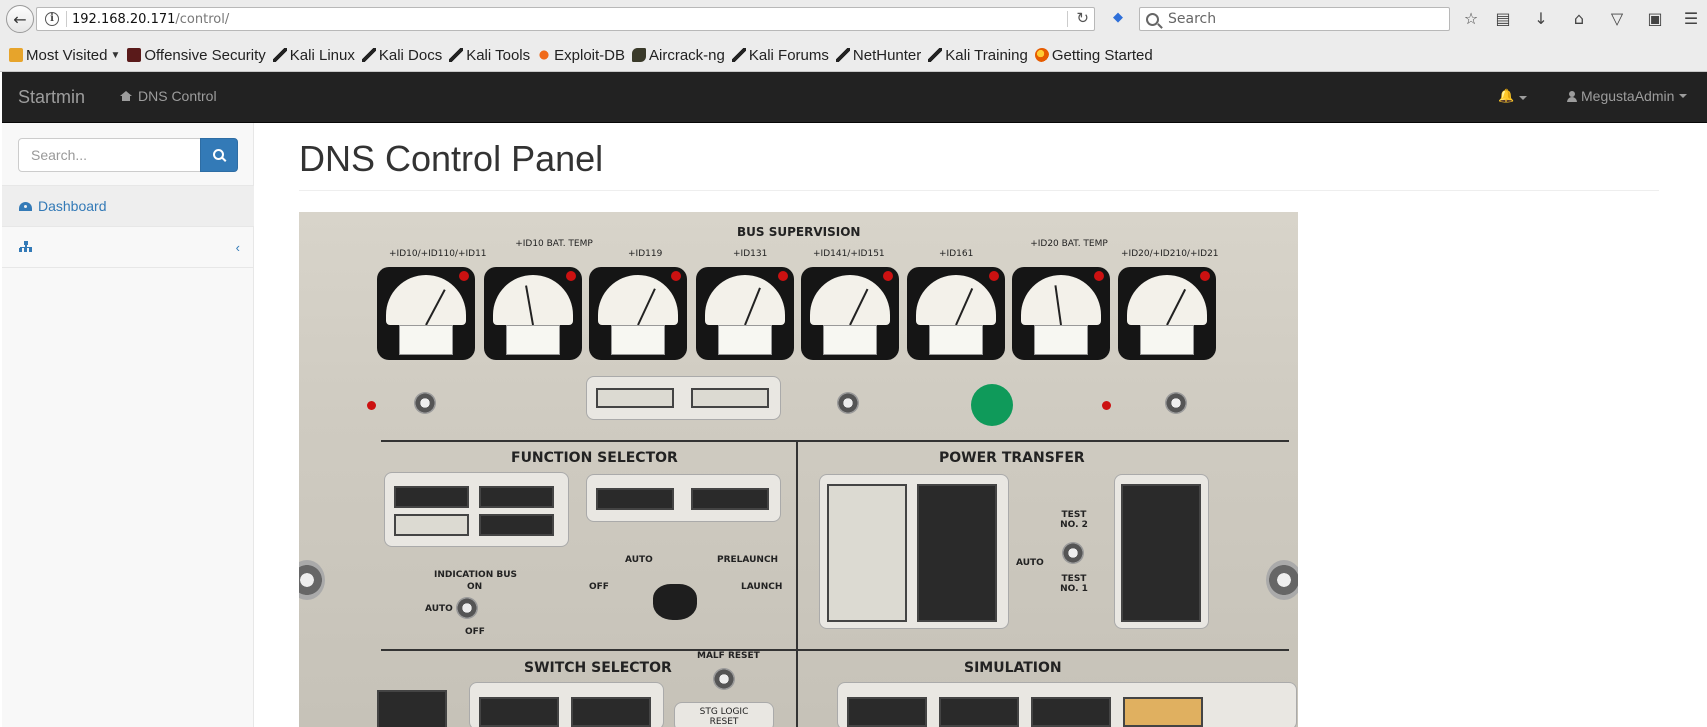 This screenshot has width=1707, height=727. What do you see at coordinates (1294, 19) in the screenshot?
I see `browser-search-bar: Search` at bounding box center [1294, 19].